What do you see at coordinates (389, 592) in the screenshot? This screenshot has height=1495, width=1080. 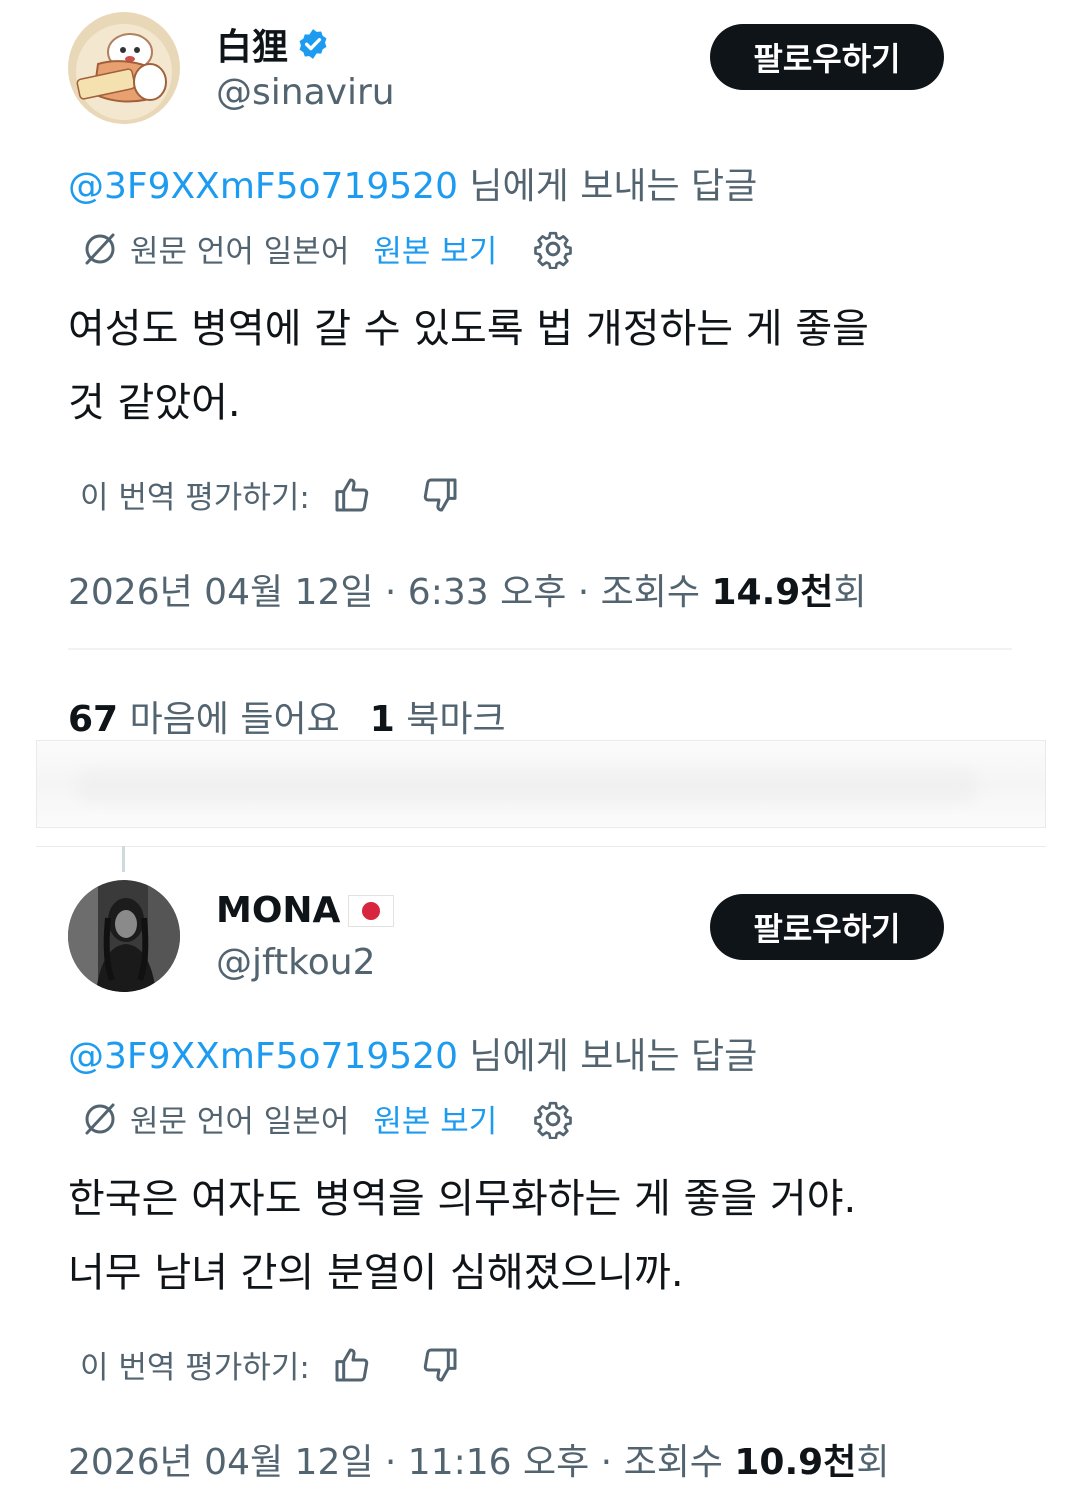 I see `timestamp: 2026년 04월 12일 · 6:33 오후 · 조회수` at bounding box center [389, 592].